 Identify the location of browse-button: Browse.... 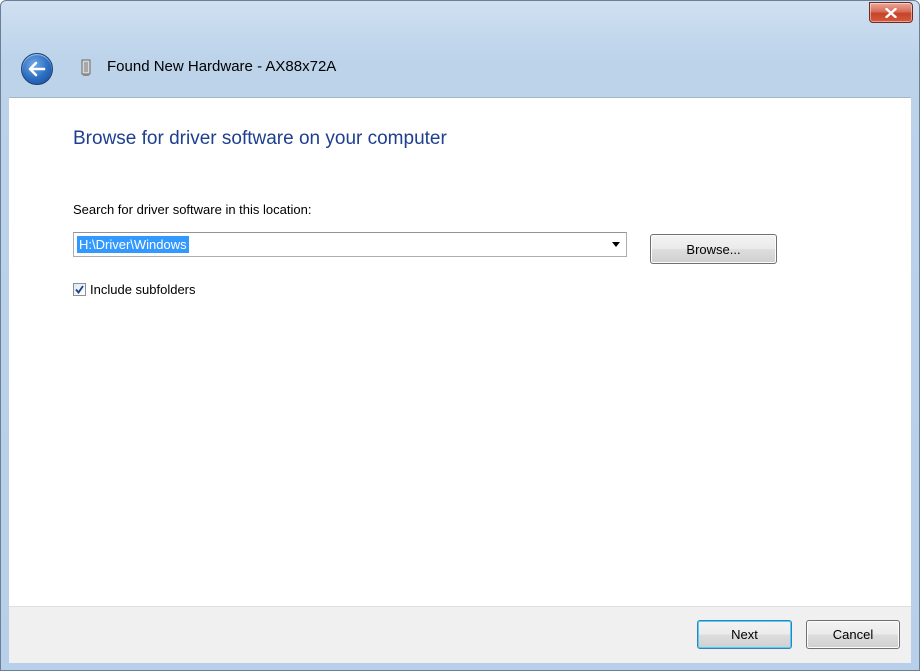
(713, 249).